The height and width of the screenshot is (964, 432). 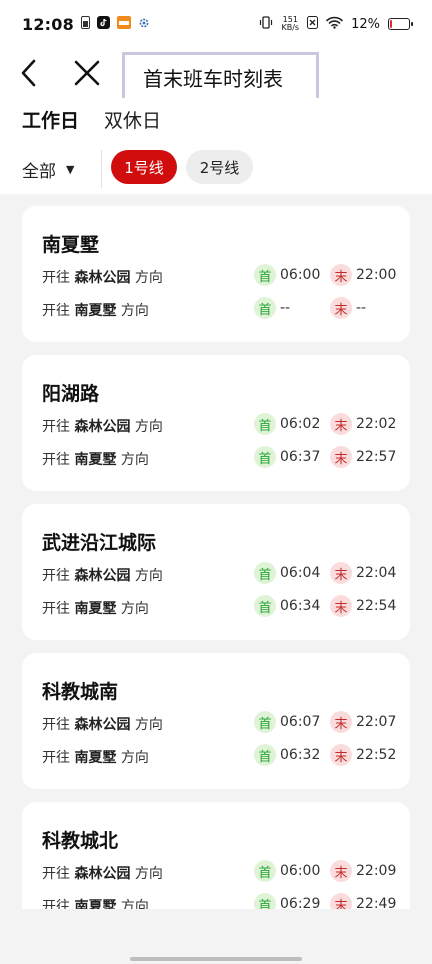 What do you see at coordinates (334, 24) in the screenshot?
I see `wifi-icon` at bounding box center [334, 24].